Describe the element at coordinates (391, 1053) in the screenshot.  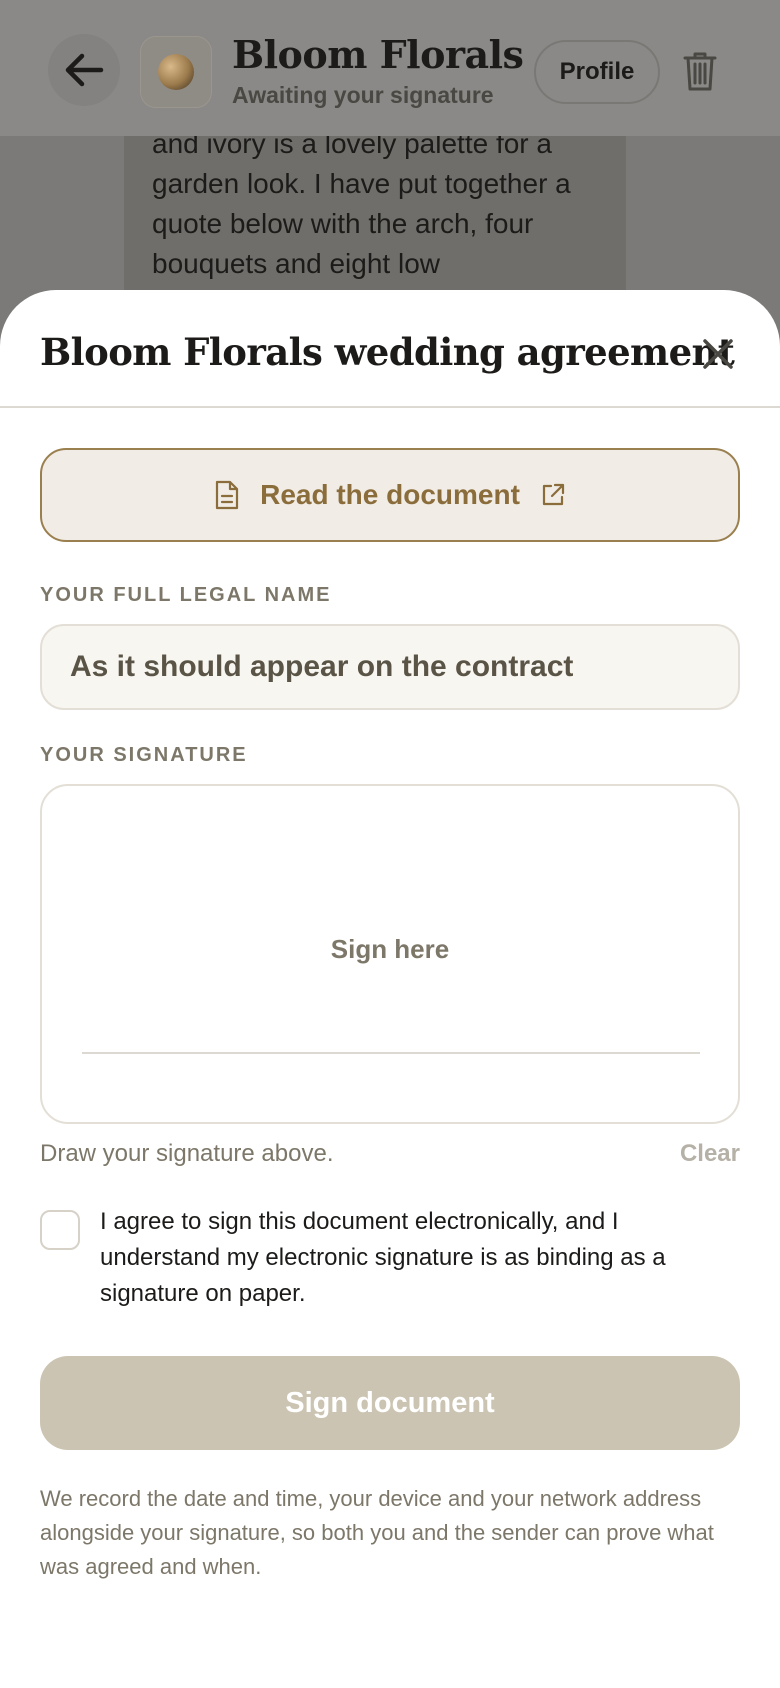
I see `signature-baseline` at that location.